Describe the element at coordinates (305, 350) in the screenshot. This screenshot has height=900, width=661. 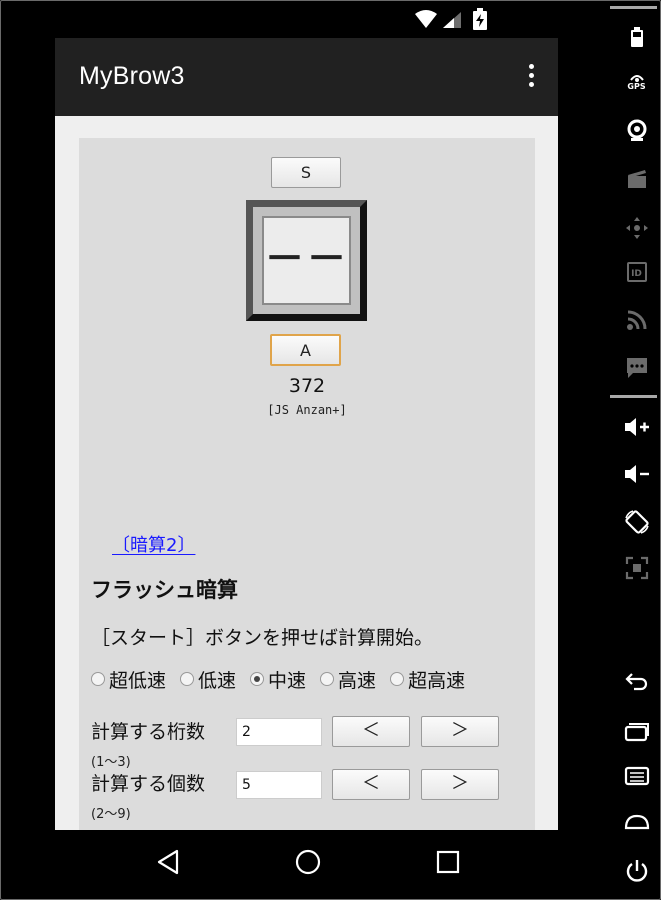
I see `a-button: A` at that location.